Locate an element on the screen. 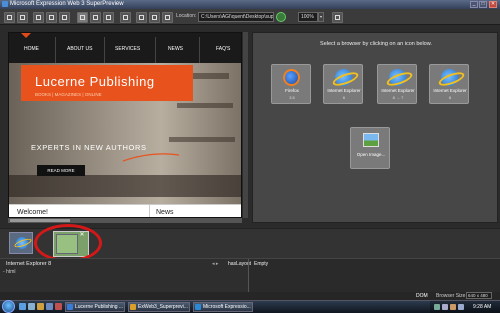 The width and height of the screenshot is (500, 313). browser-size-select: 640 x 480 is located at coordinates (479, 295).